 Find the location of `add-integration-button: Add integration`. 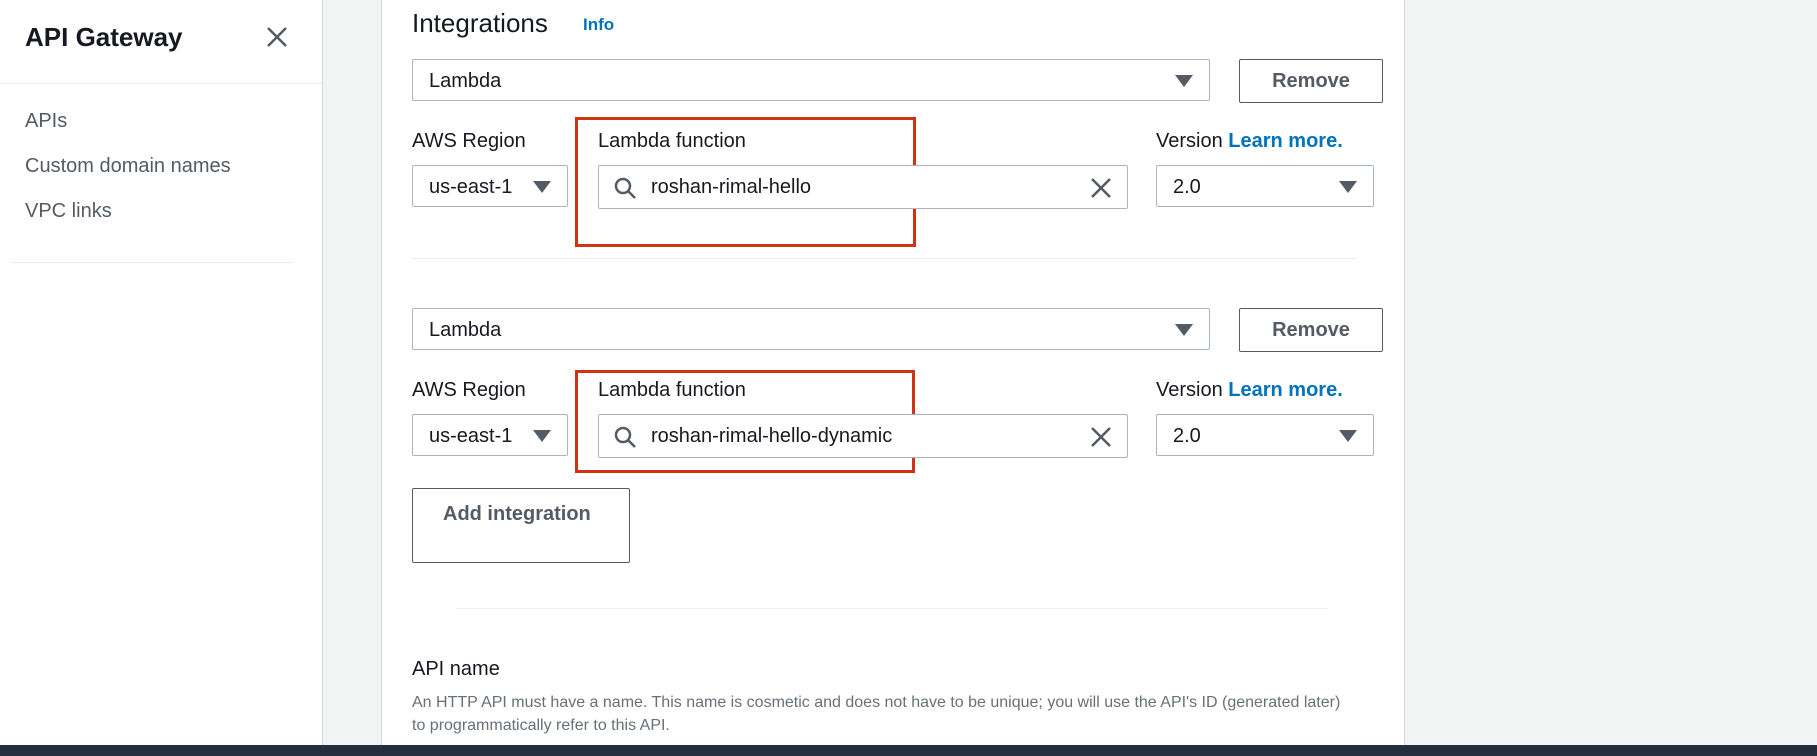

add-integration-button: Add integration is located at coordinates (521, 525).